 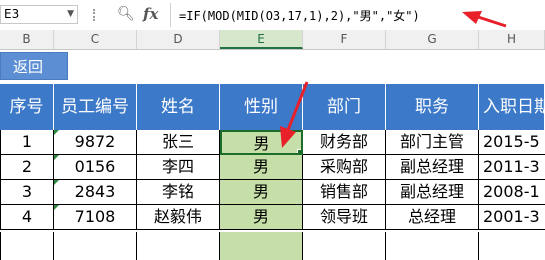 What do you see at coordinates (178, 167) in the screenshot?
I see `cell-name: 李四` at bounding box center [178, 167].